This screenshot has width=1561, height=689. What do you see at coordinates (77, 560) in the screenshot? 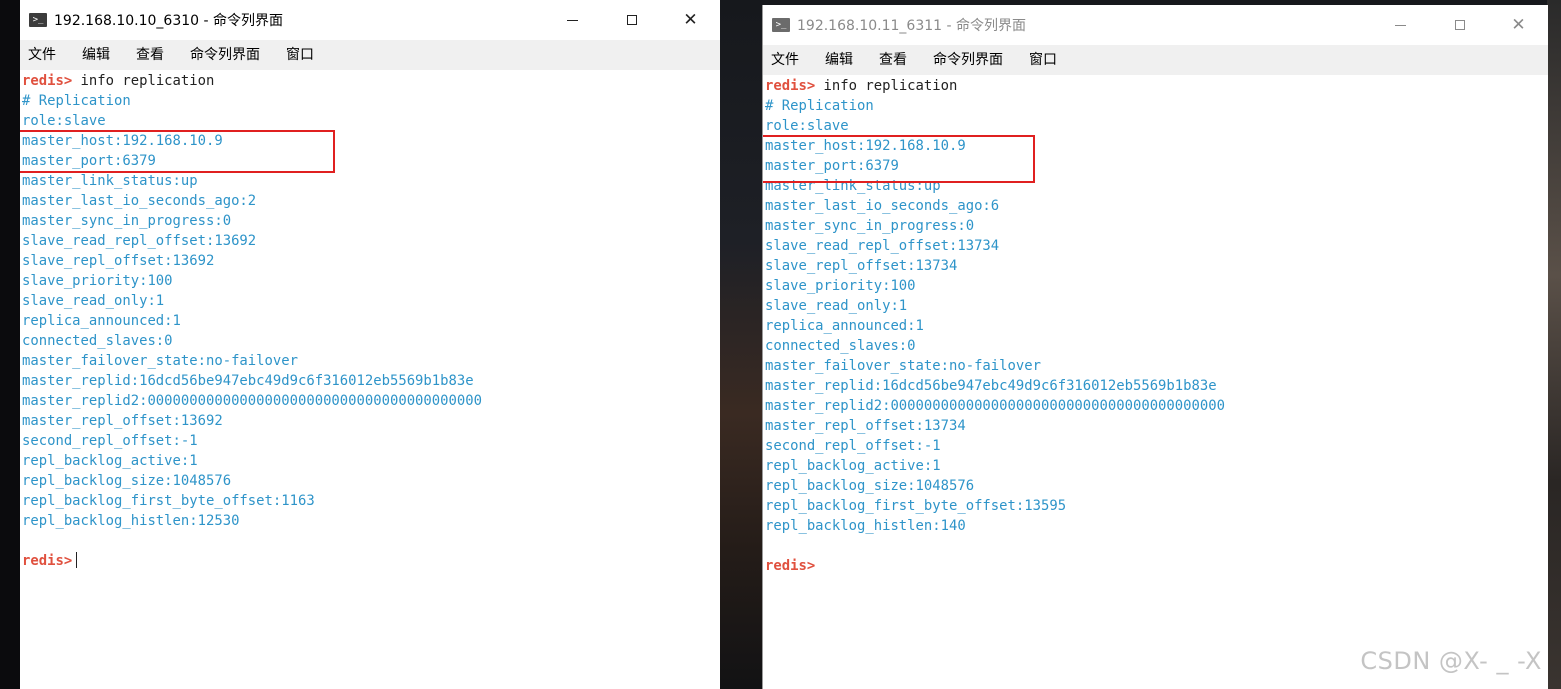
I see `text-cursor` at bounding box center [77, 560].